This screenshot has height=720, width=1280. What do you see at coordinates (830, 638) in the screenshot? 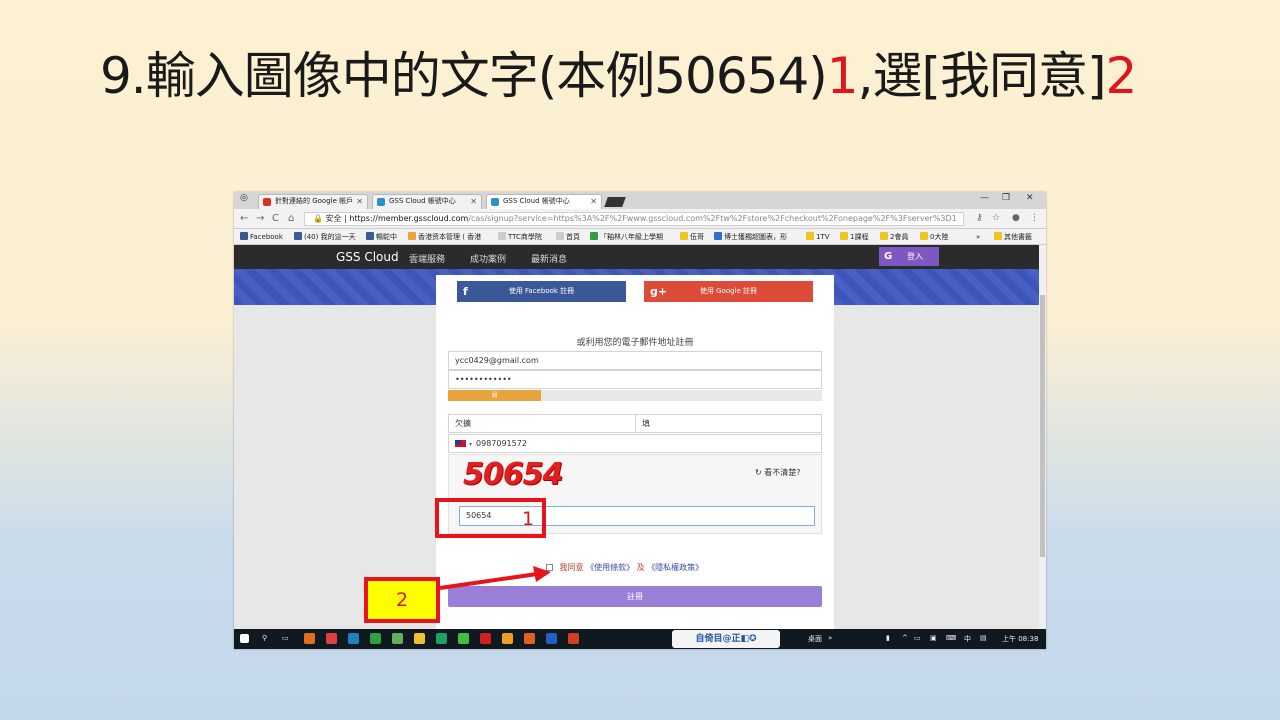
I see `overflow-icon: »` at bounding box center [830, 638].